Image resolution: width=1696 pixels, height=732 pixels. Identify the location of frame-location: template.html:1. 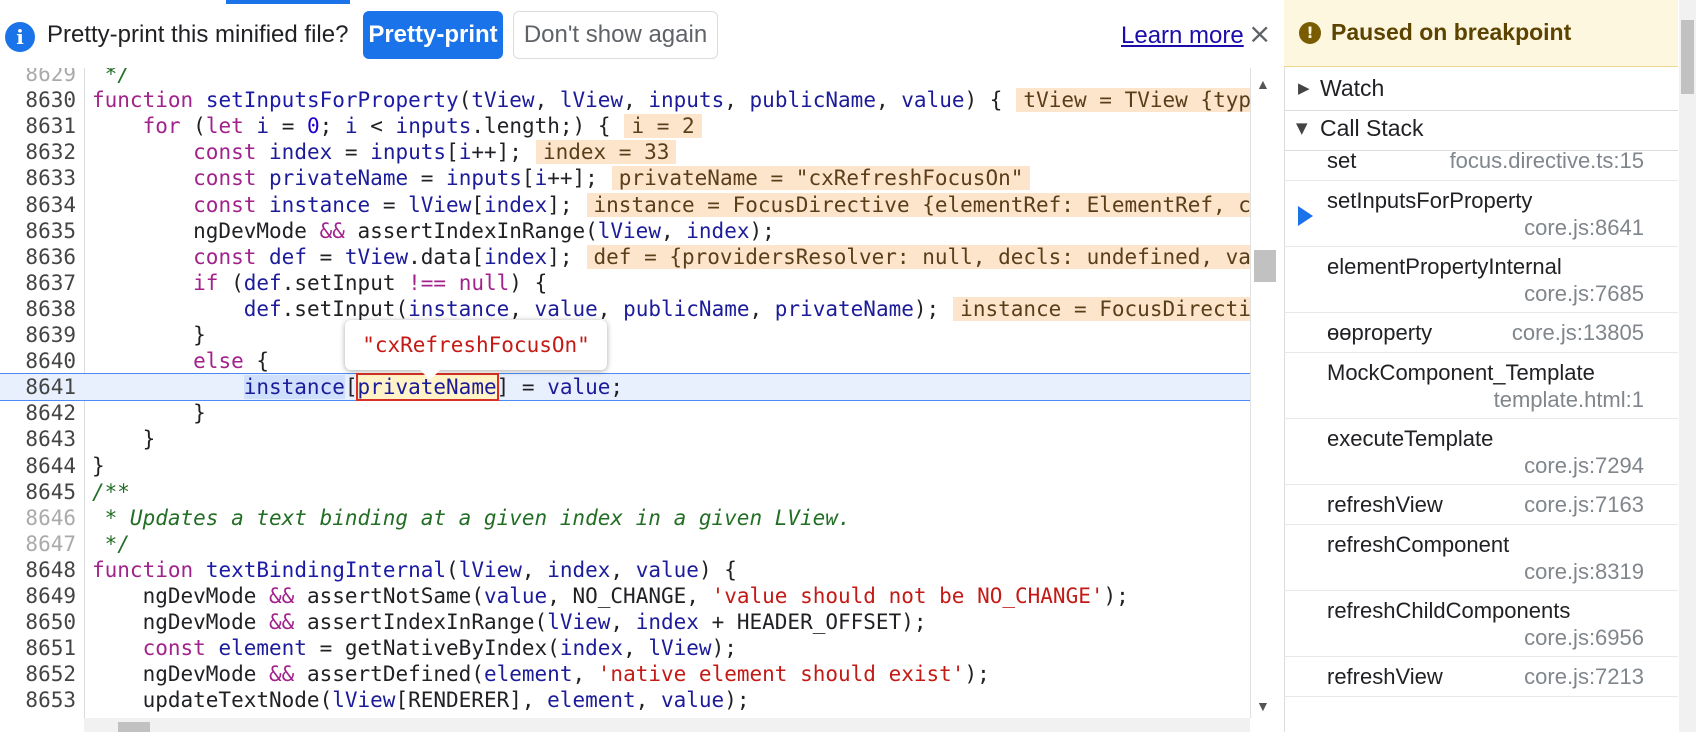
(1568, 399).